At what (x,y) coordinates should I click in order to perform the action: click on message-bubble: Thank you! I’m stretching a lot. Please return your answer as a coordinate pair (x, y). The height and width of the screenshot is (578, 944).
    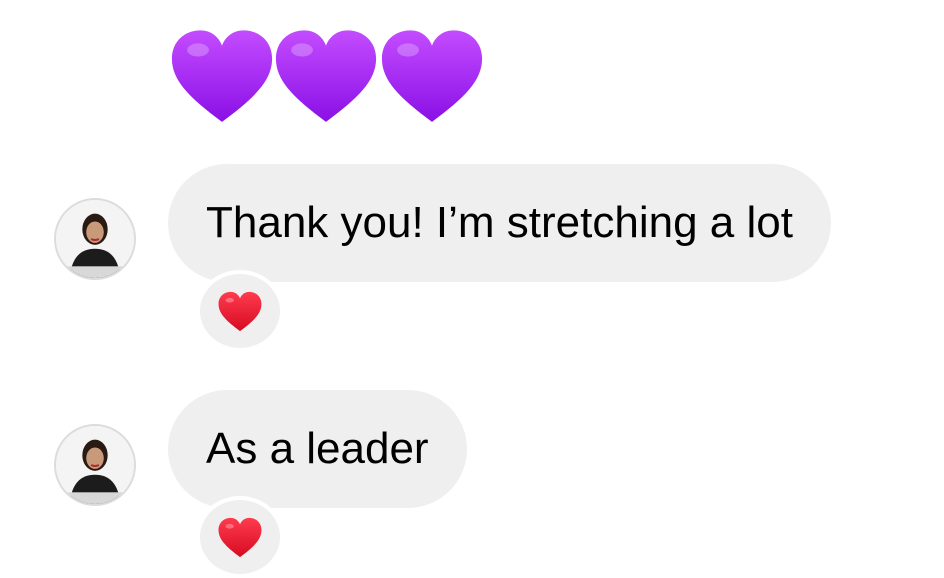
    Looking at the image, I should click on (499, 223).